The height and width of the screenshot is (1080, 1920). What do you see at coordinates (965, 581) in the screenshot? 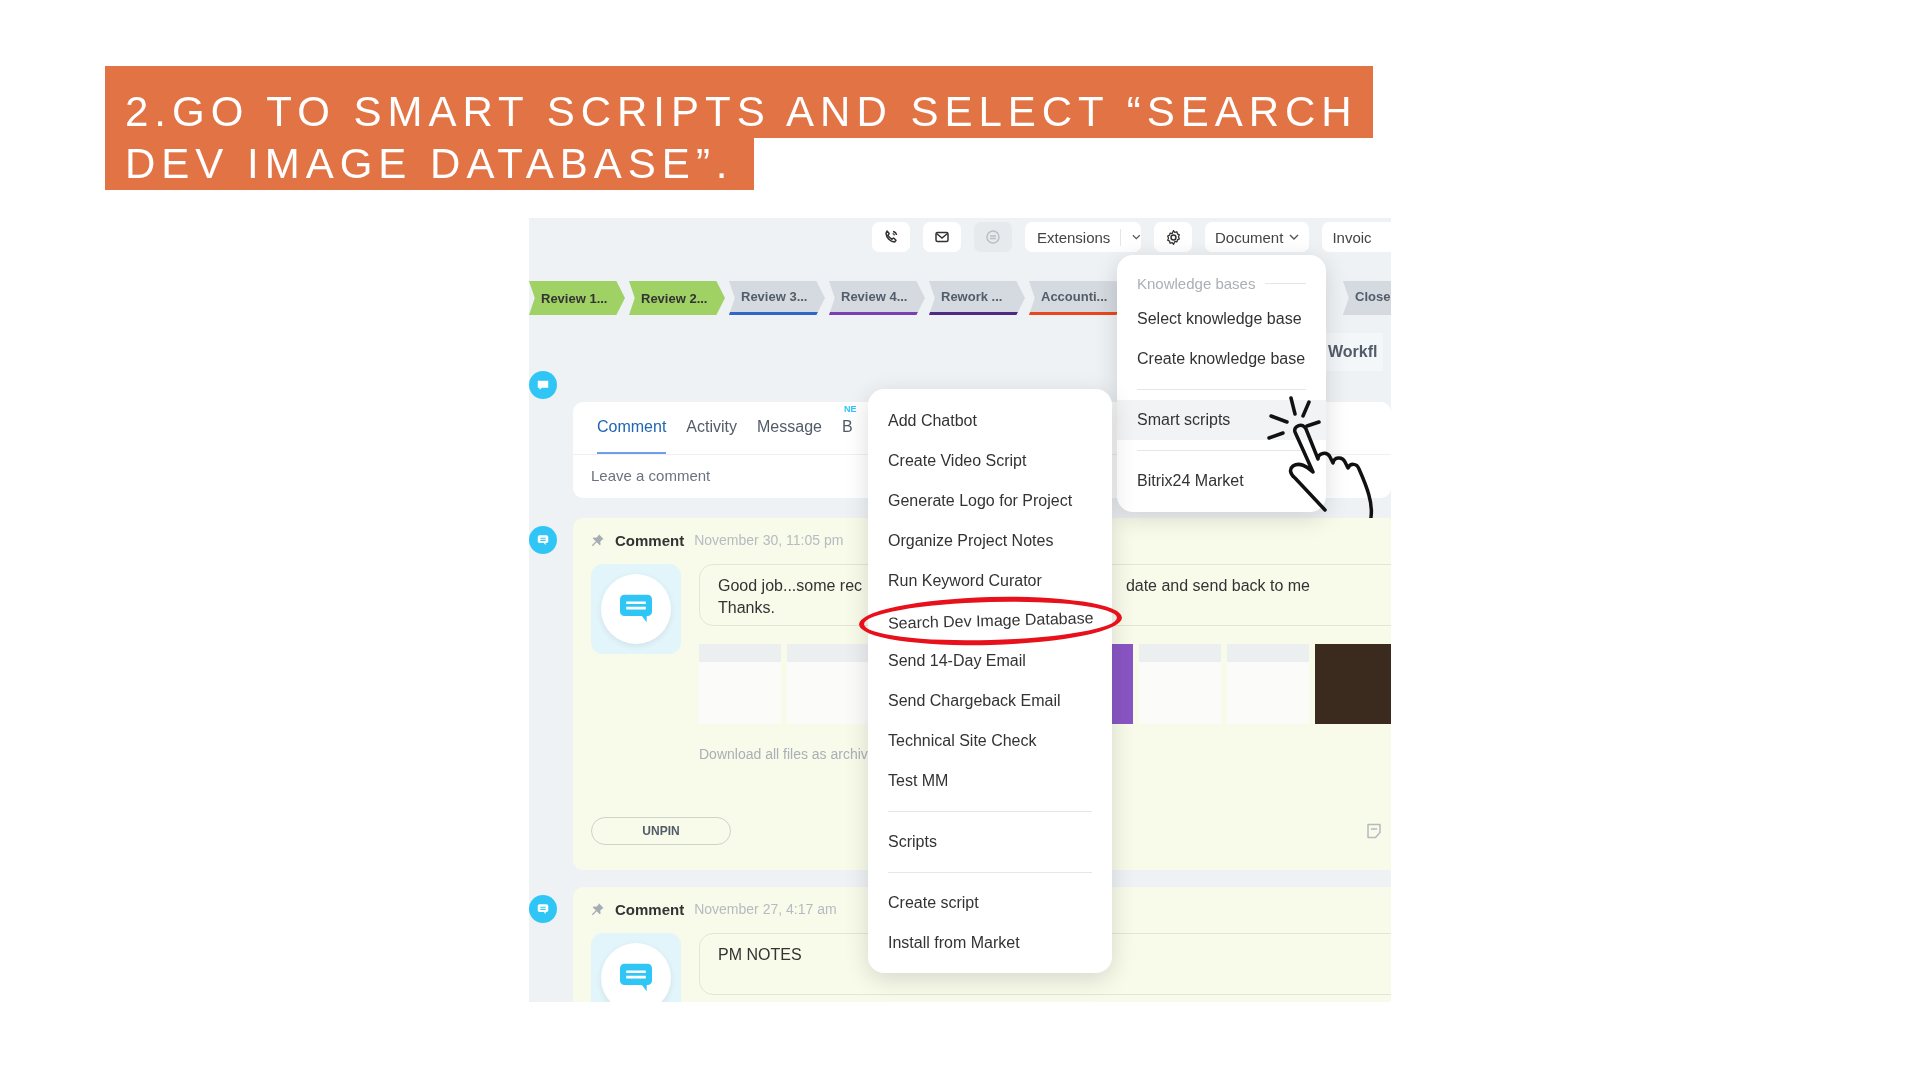
I see `menu-item: Run Keyword Curator` at bounding box center [965, 581].